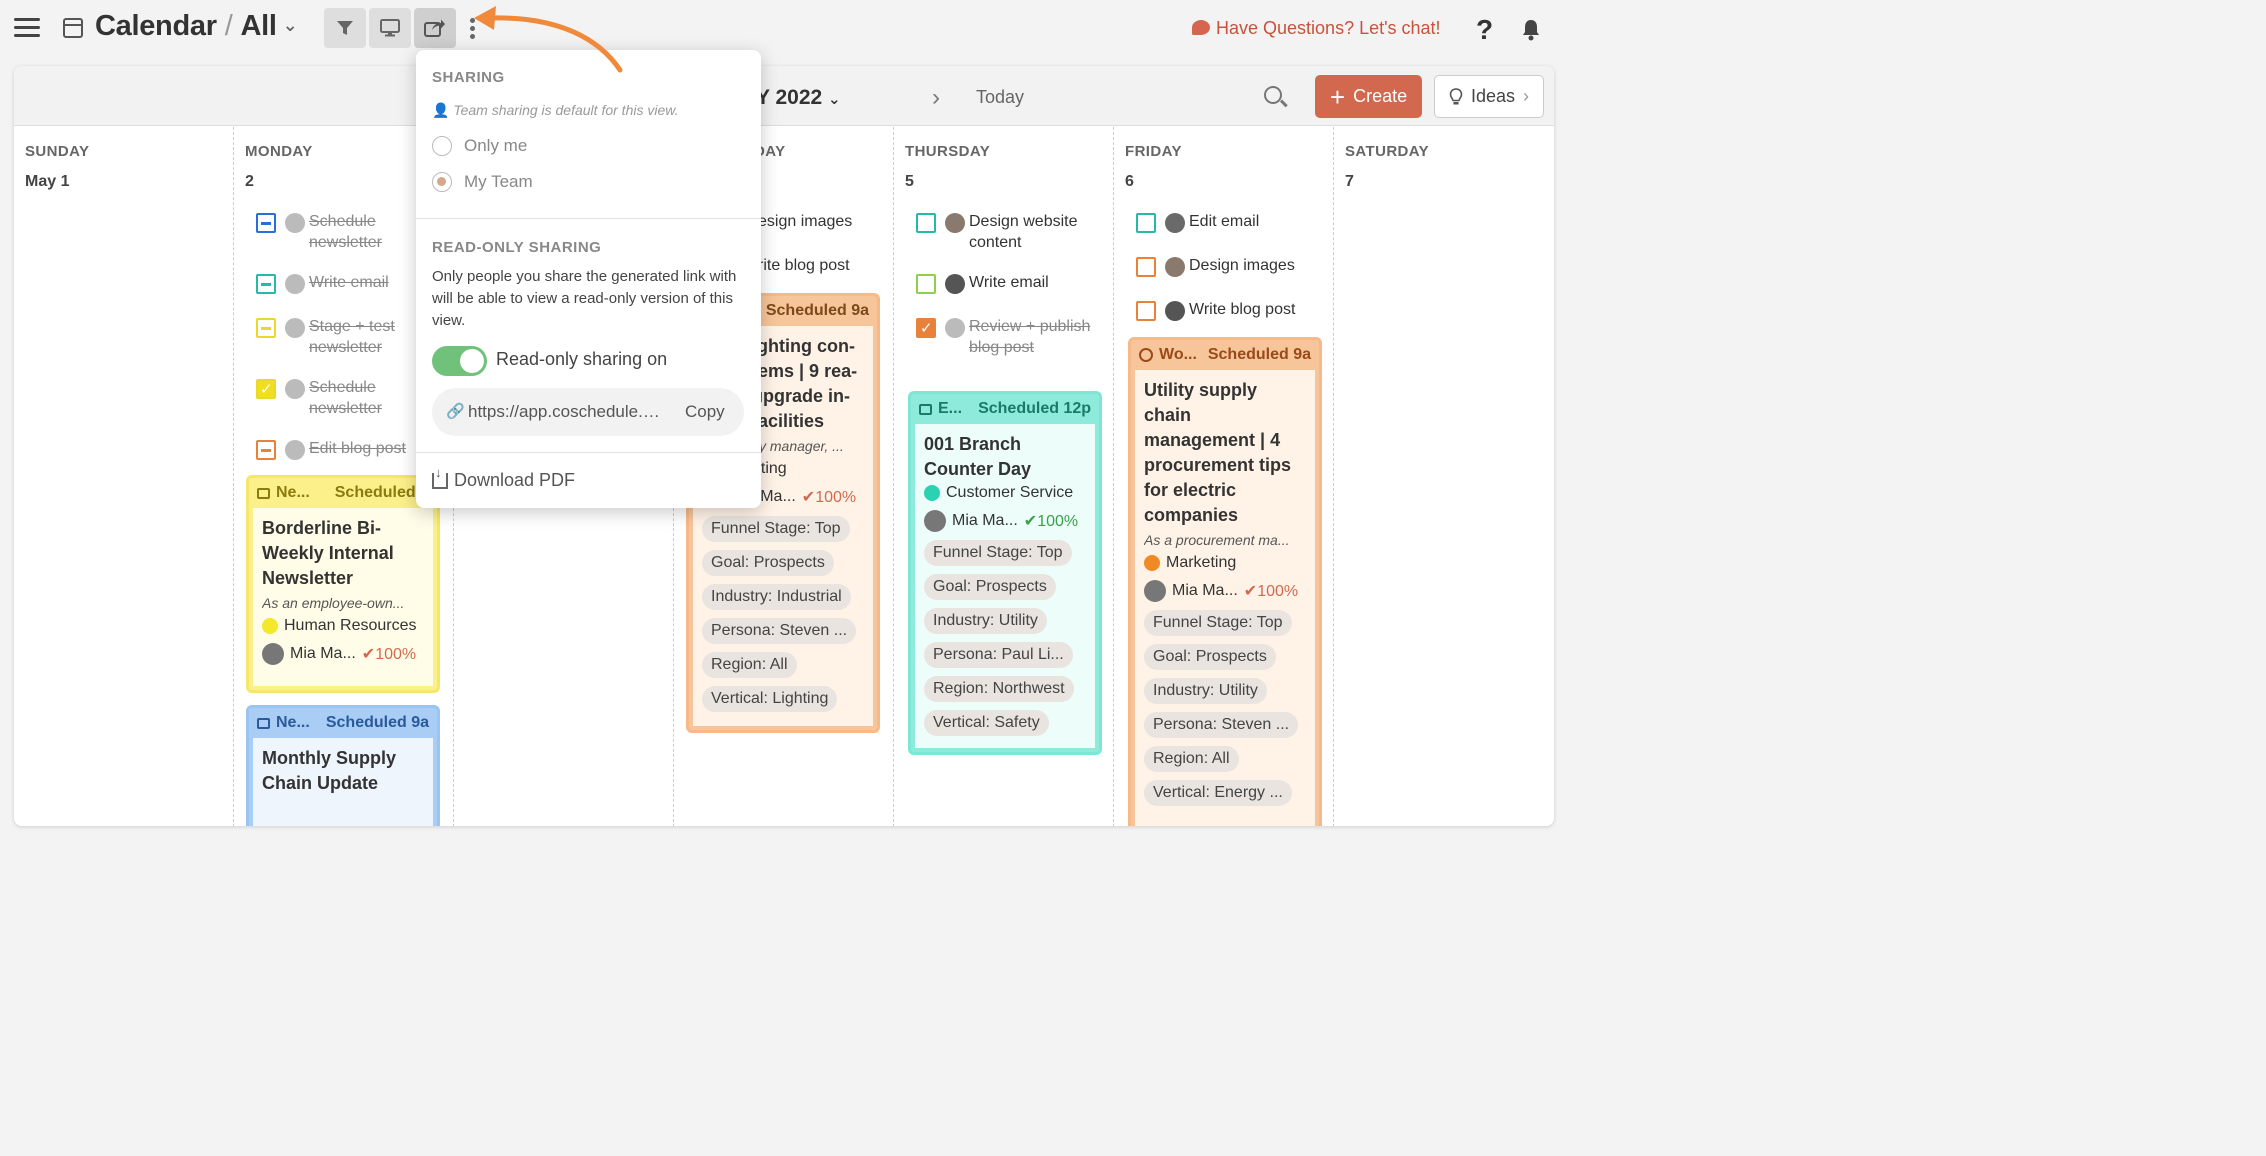 This screenshot has height=1156, width=2266. I want to click on create-button: + Create, so click(1368, 96).